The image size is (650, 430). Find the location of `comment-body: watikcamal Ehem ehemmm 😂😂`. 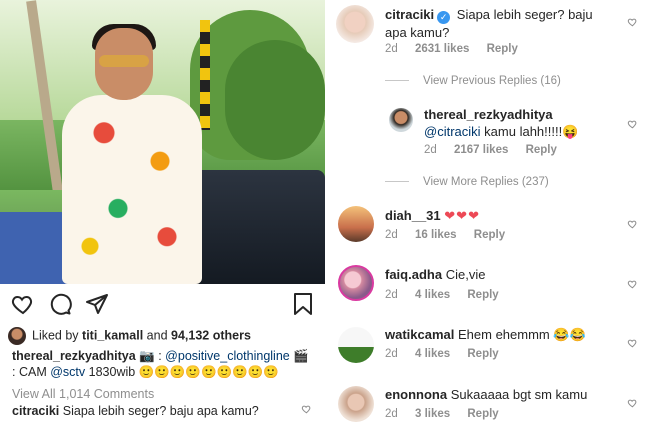

comment-body: watikcamal Ehem ehemmm 😂😂 is located at coordinates (497, 334).